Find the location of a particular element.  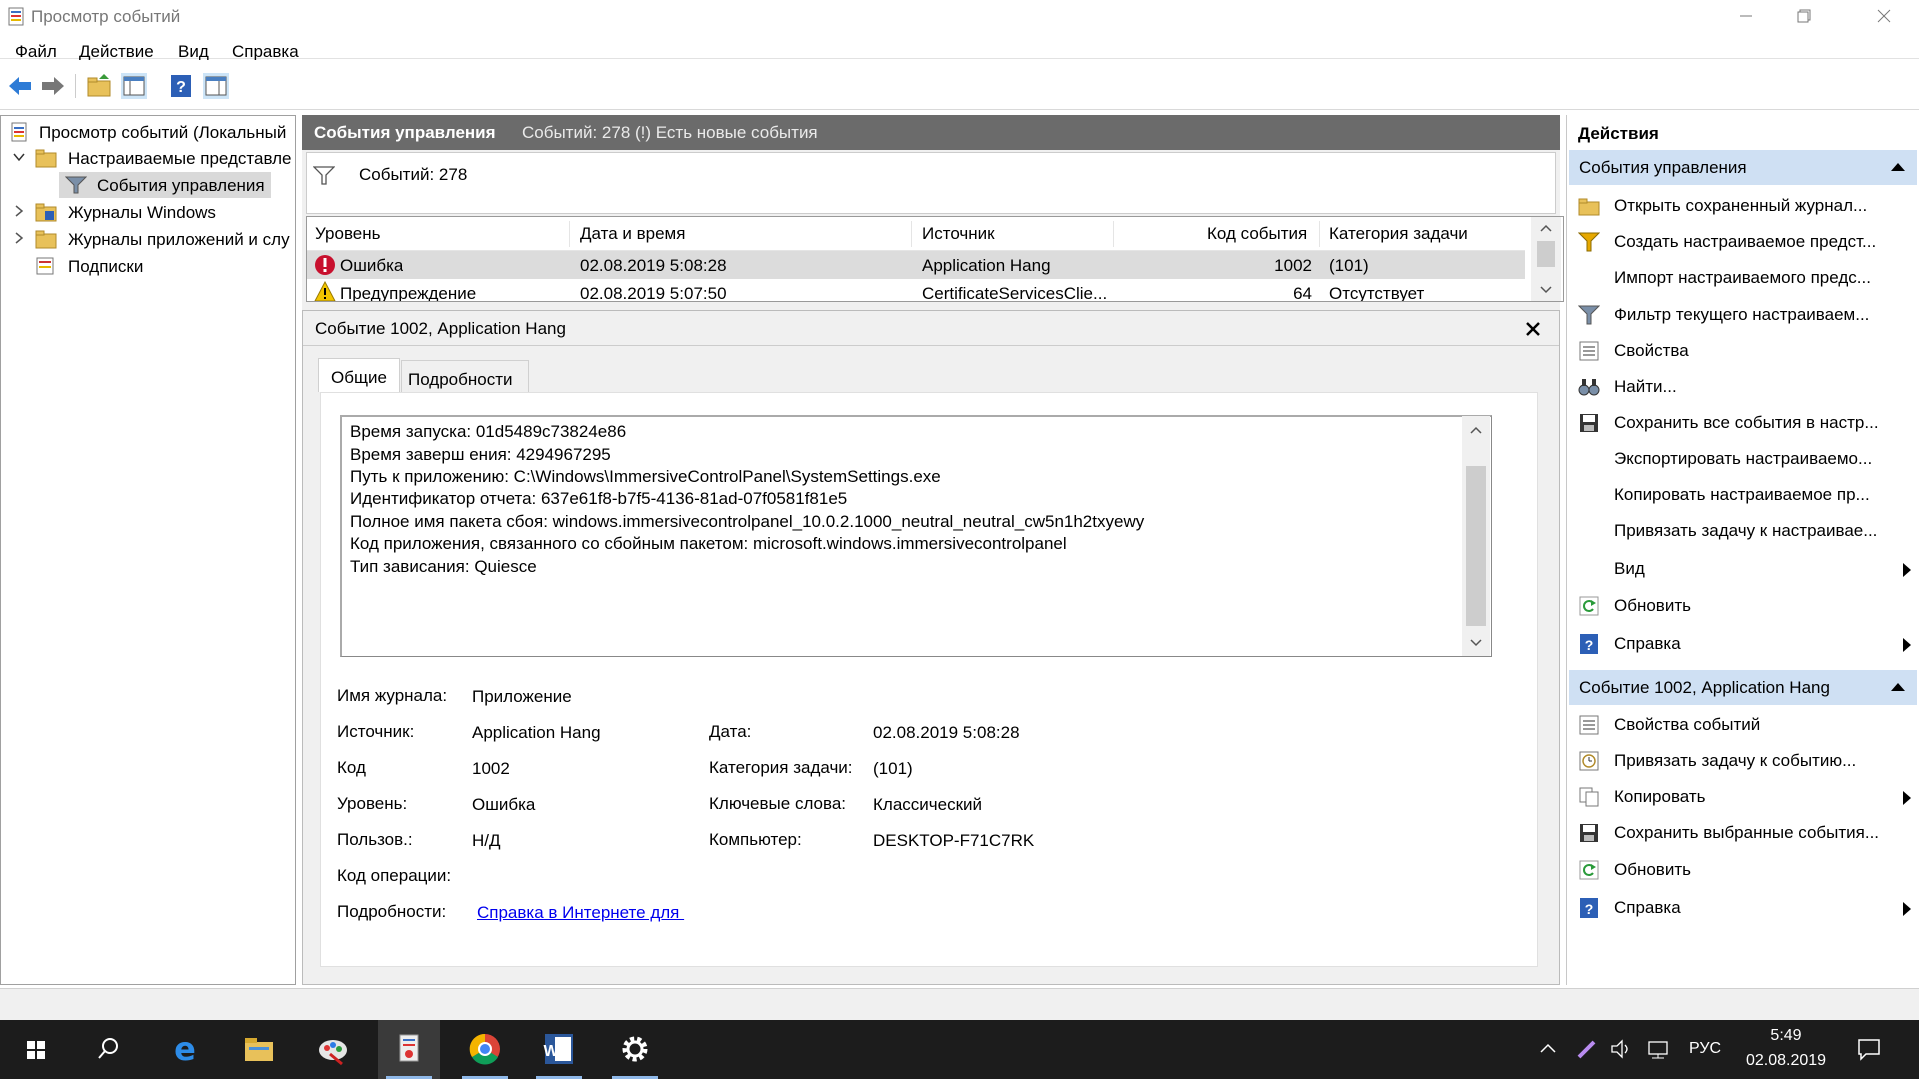

minimize-button is located at coordinates (1746, 16).